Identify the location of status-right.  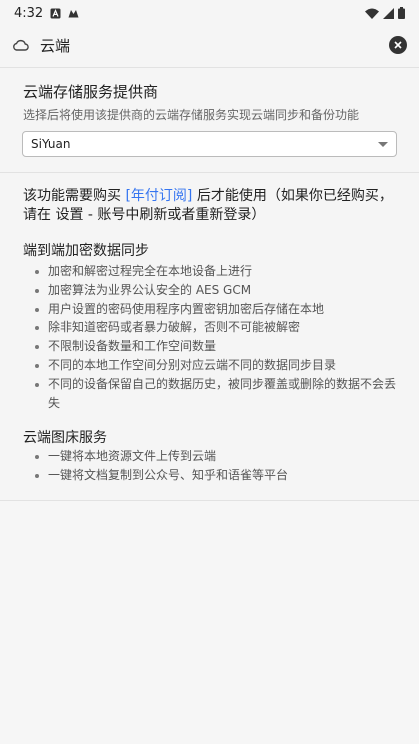
(385, 13).